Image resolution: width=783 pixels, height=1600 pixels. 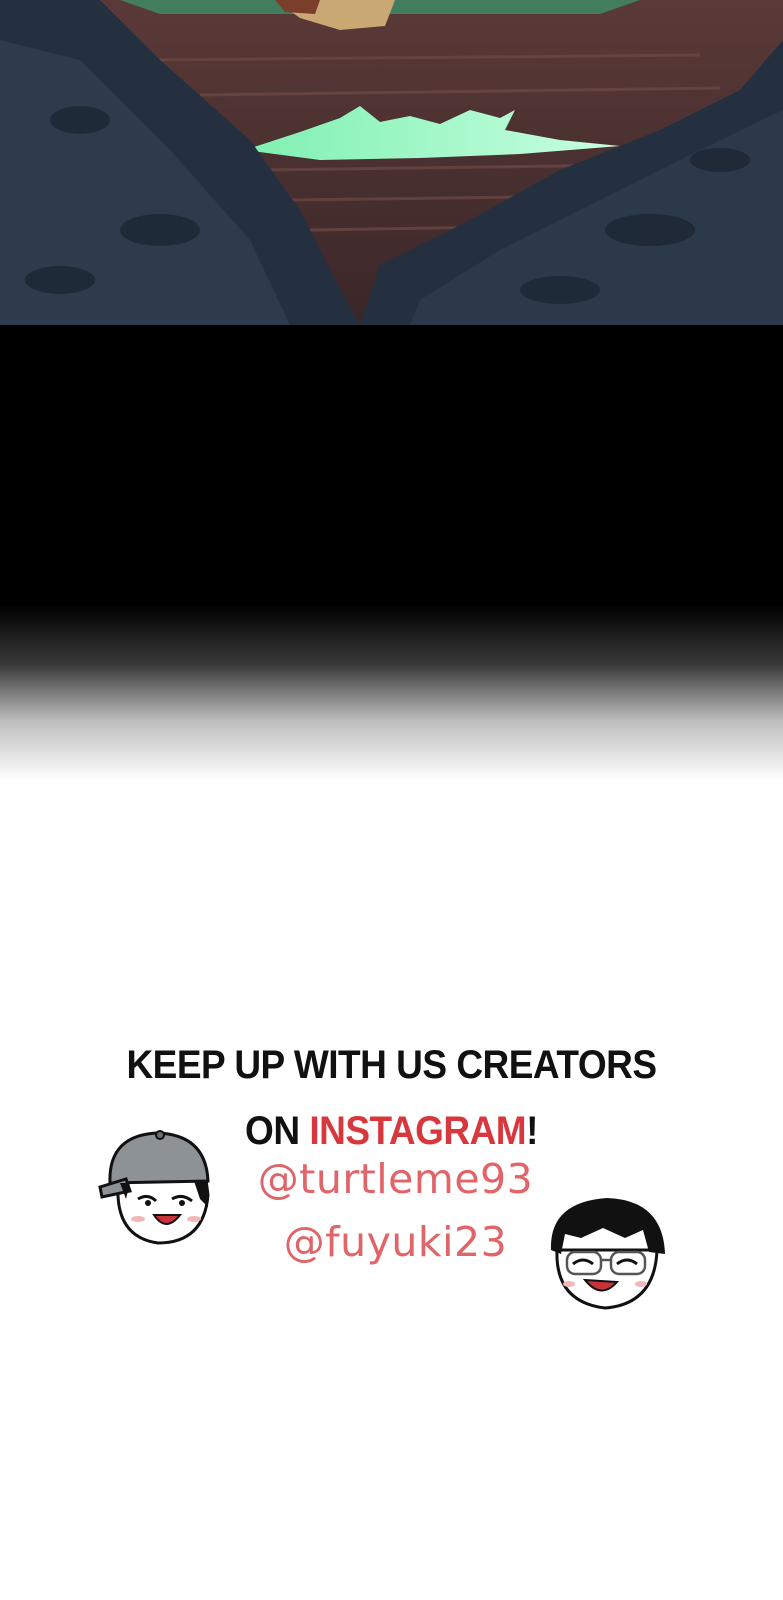 What do you see at coordinates (154, 1187) in the screenshot?
I see `creator-avatar-cap-icon` at bounding box center [154, 1187].